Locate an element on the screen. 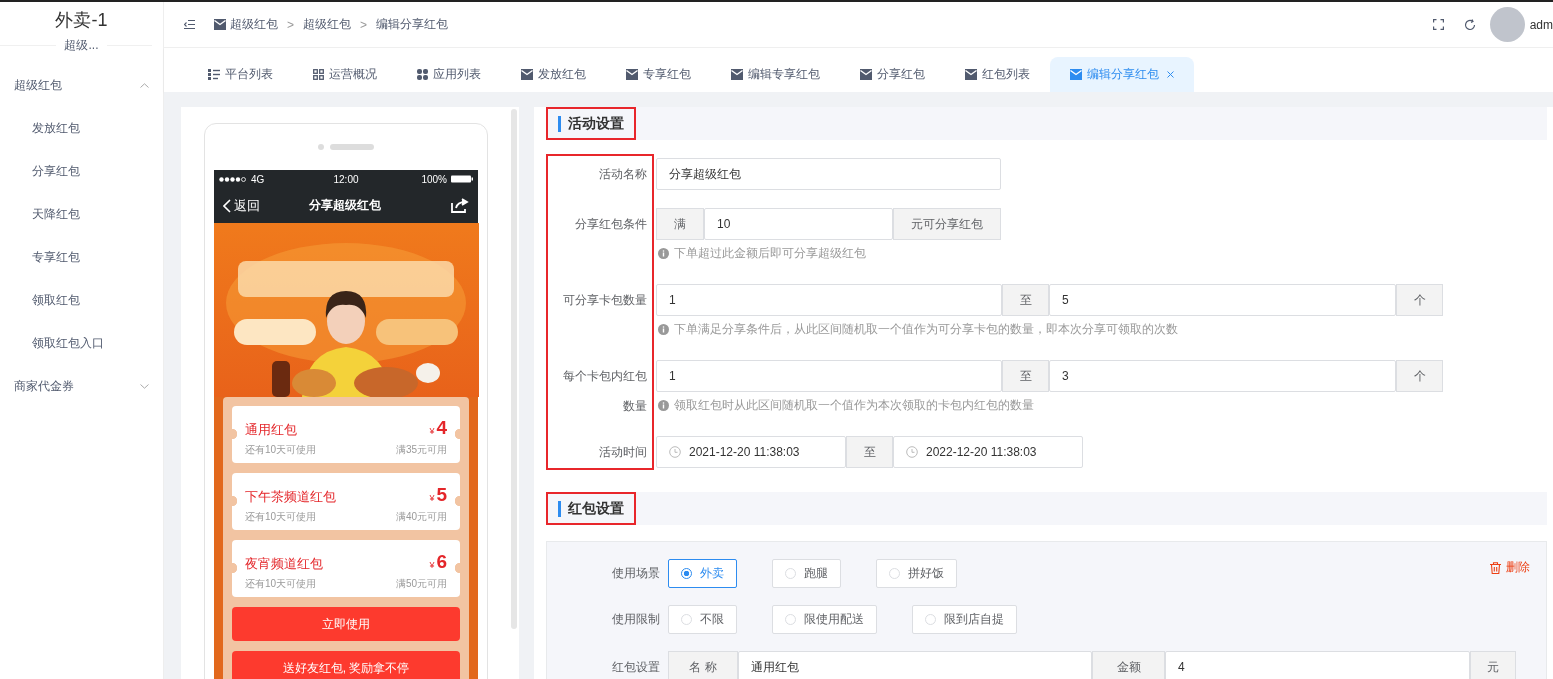 This screenshot has height=679, width=1553. menu-item: 分享红包 is located at coordinates (56, 171).